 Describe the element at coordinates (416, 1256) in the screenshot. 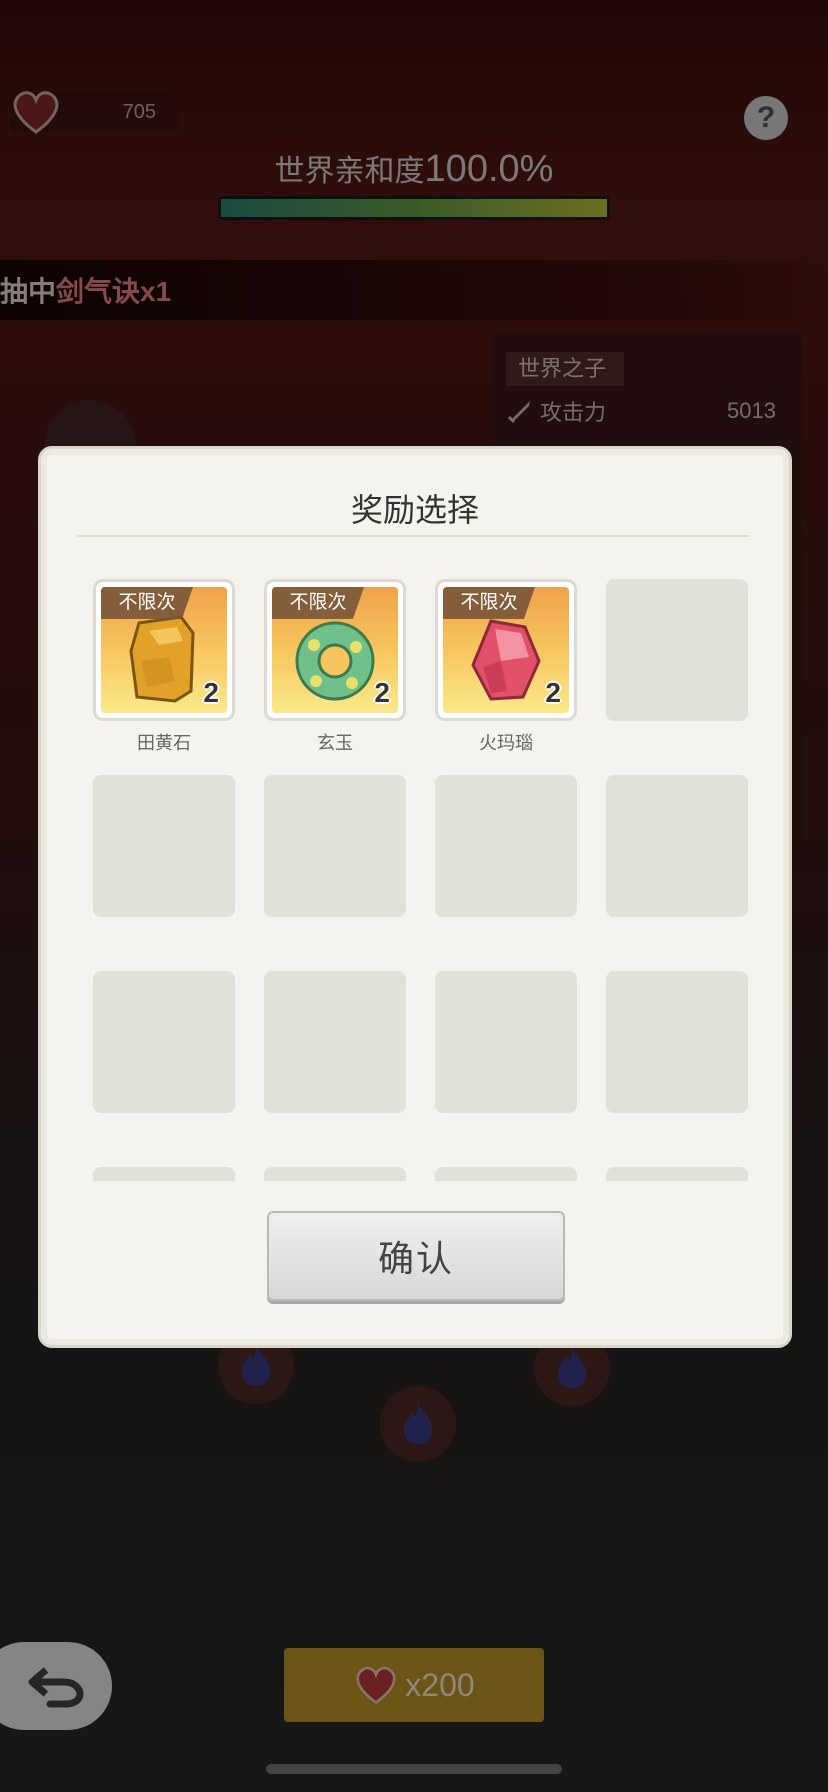

I see `confirm-button: 确认` at that location.